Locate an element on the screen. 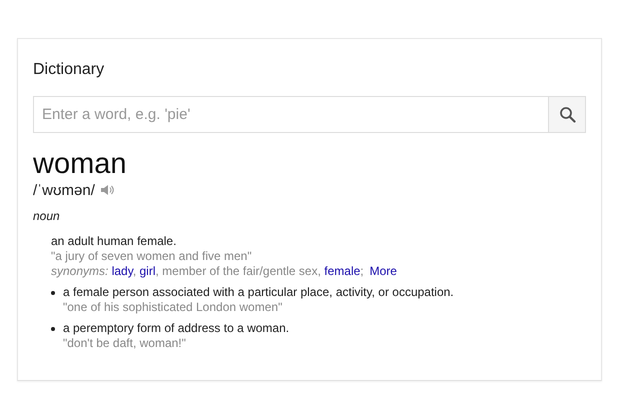  definition-text: a peremptory form of address to a woman. is located at coordinates (176, 328).